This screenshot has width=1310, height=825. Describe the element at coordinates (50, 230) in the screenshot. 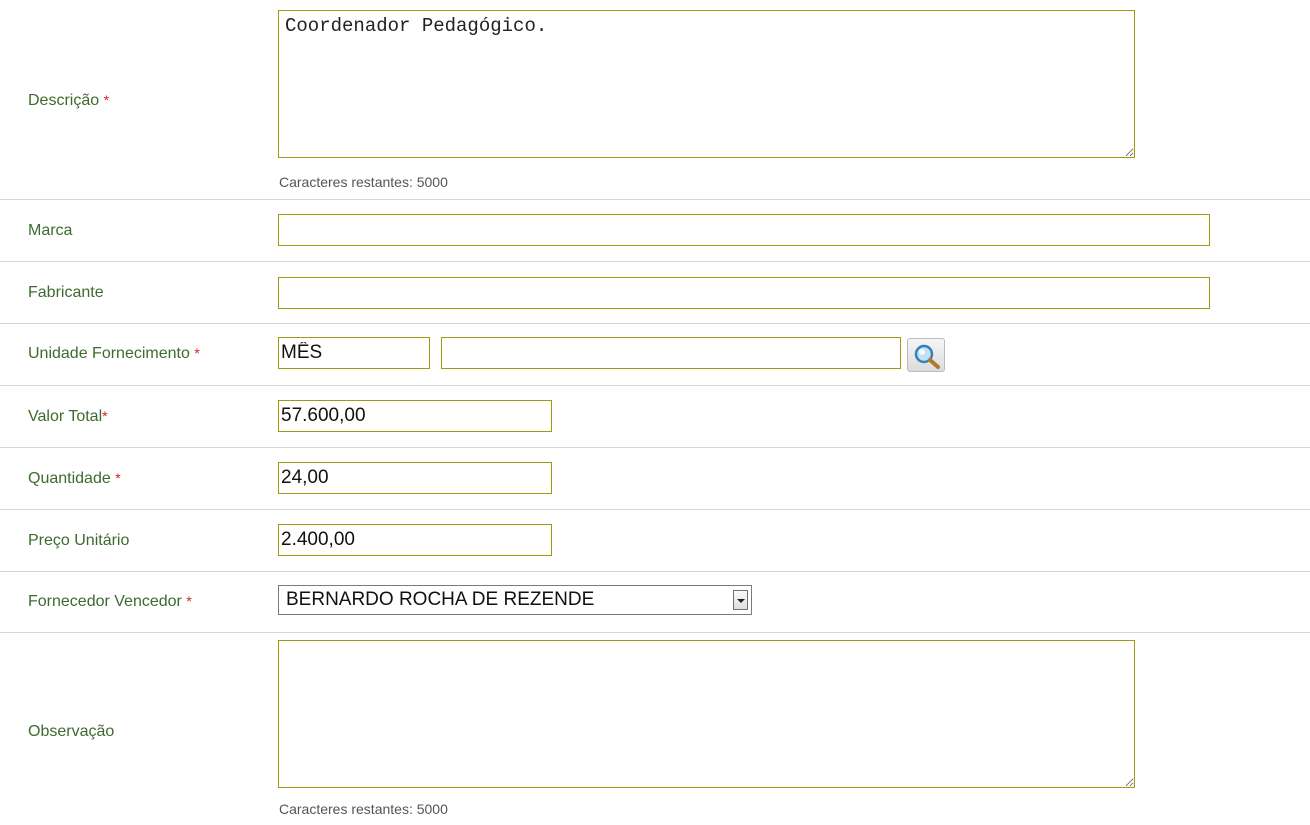

I see `marca-label: Marca` at that location.